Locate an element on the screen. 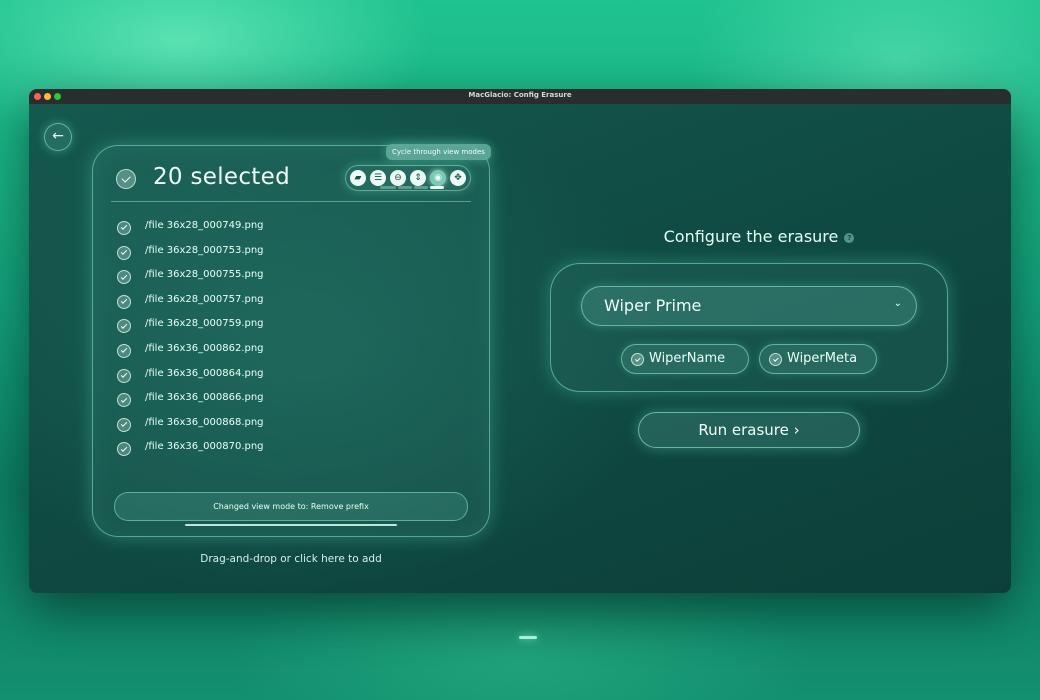 Image resolution: width=1040 pixels, height=700 pixels. status-progress-bar is located at coordinates (291, 525).